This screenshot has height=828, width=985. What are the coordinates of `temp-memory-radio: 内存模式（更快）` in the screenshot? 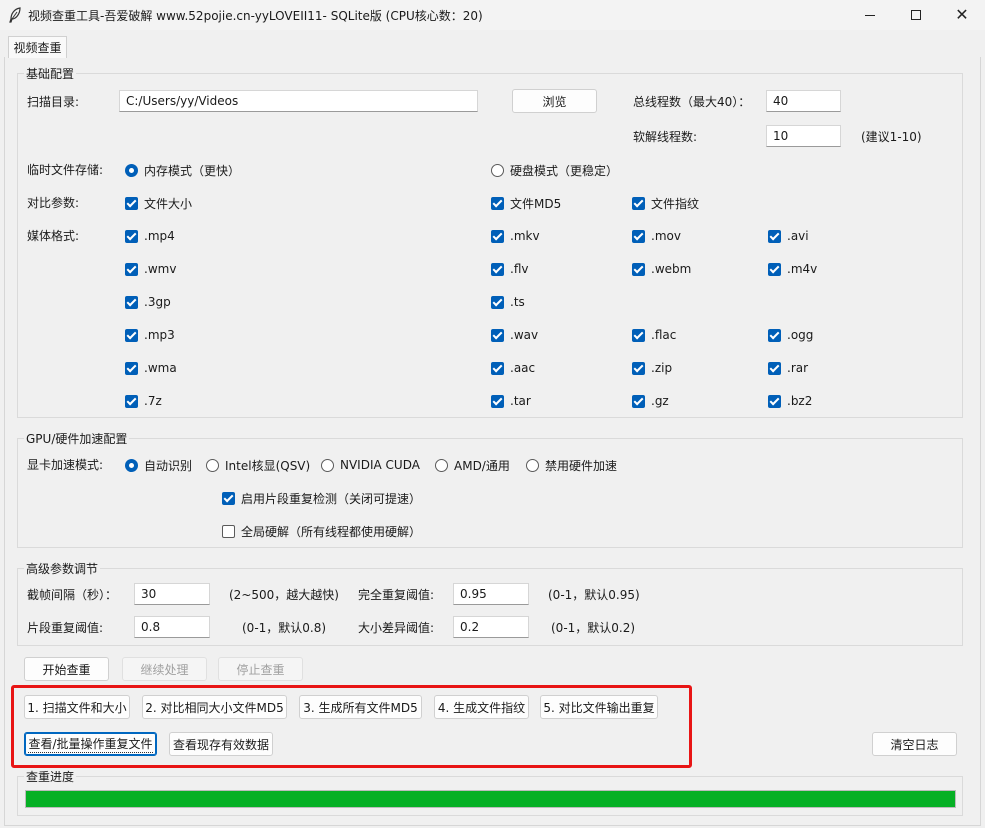 It's located at (182, 170).